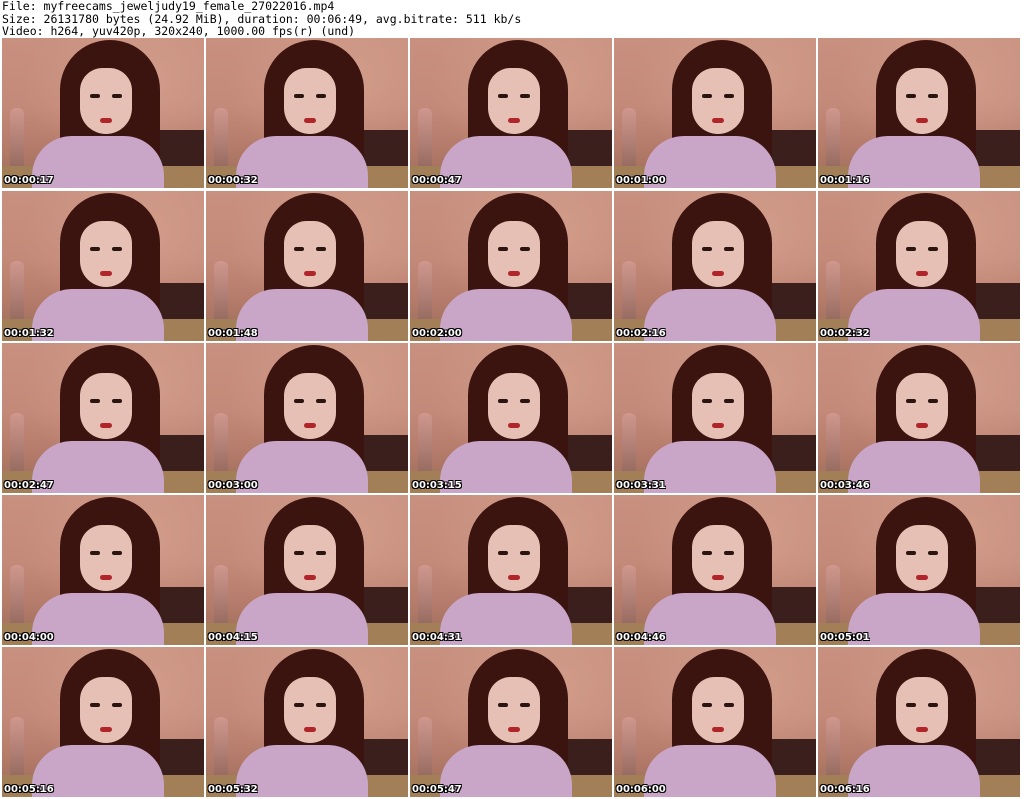 The width and height of the screenshot is (1024, 799). I want to click on video-frame-thumbnail: 00:03:46, so click(919, 418).